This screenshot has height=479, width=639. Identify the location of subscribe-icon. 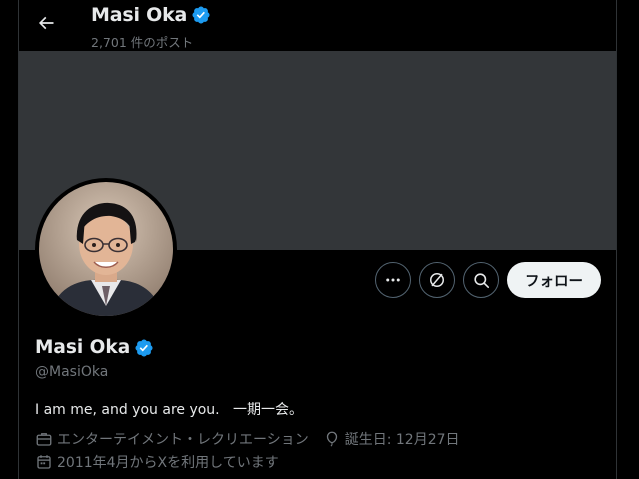
(437, 280).